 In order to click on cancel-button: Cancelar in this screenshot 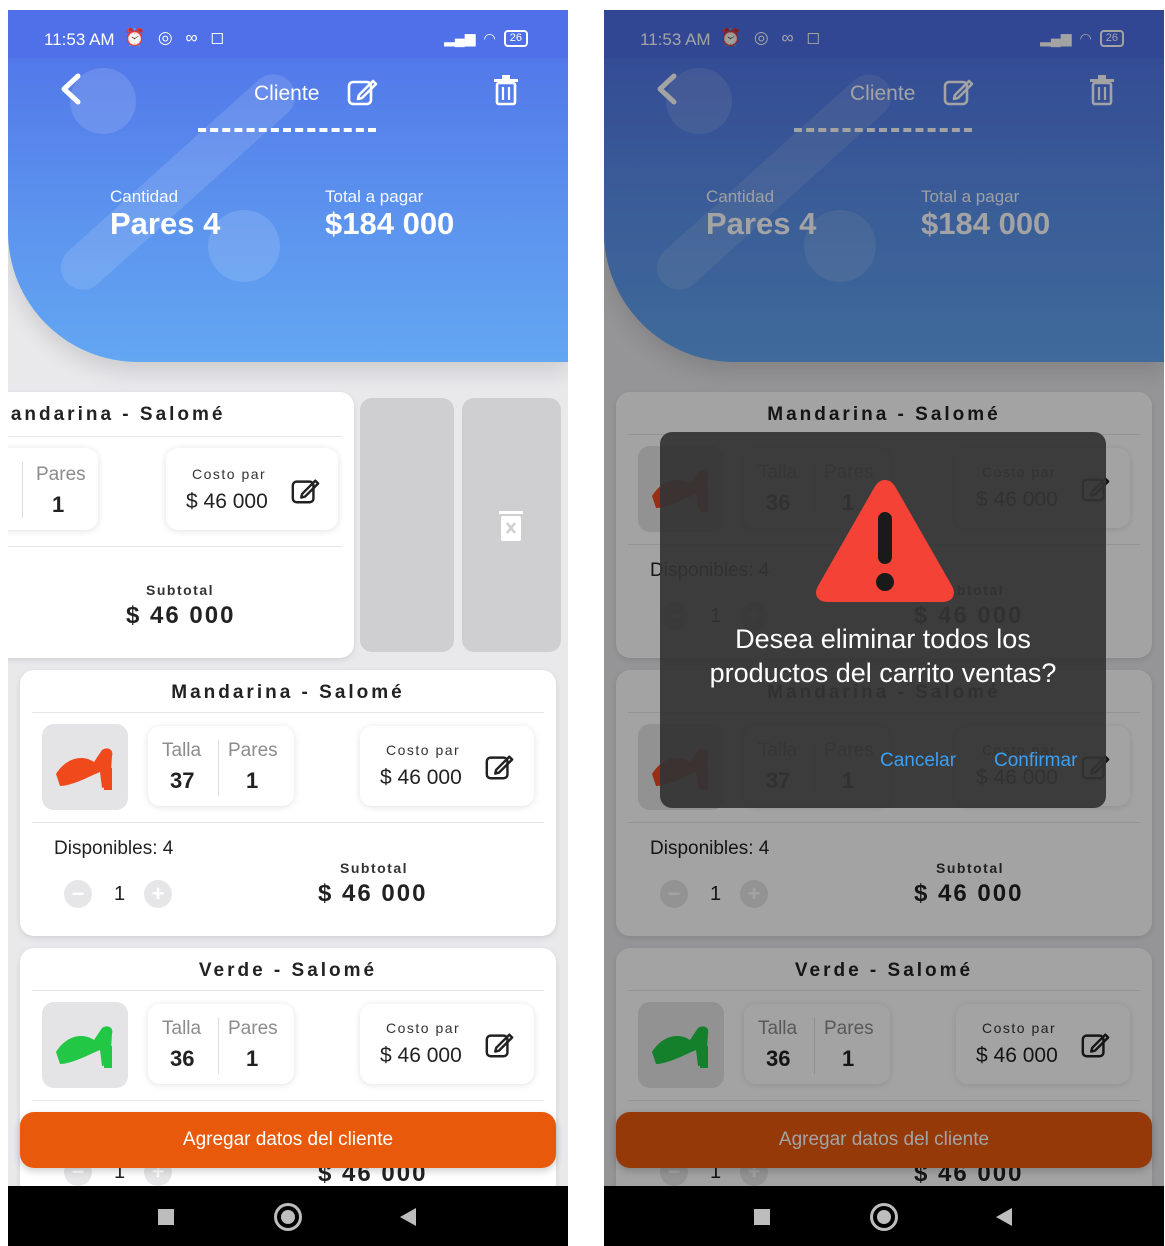, I will do `click(918, 761)`.